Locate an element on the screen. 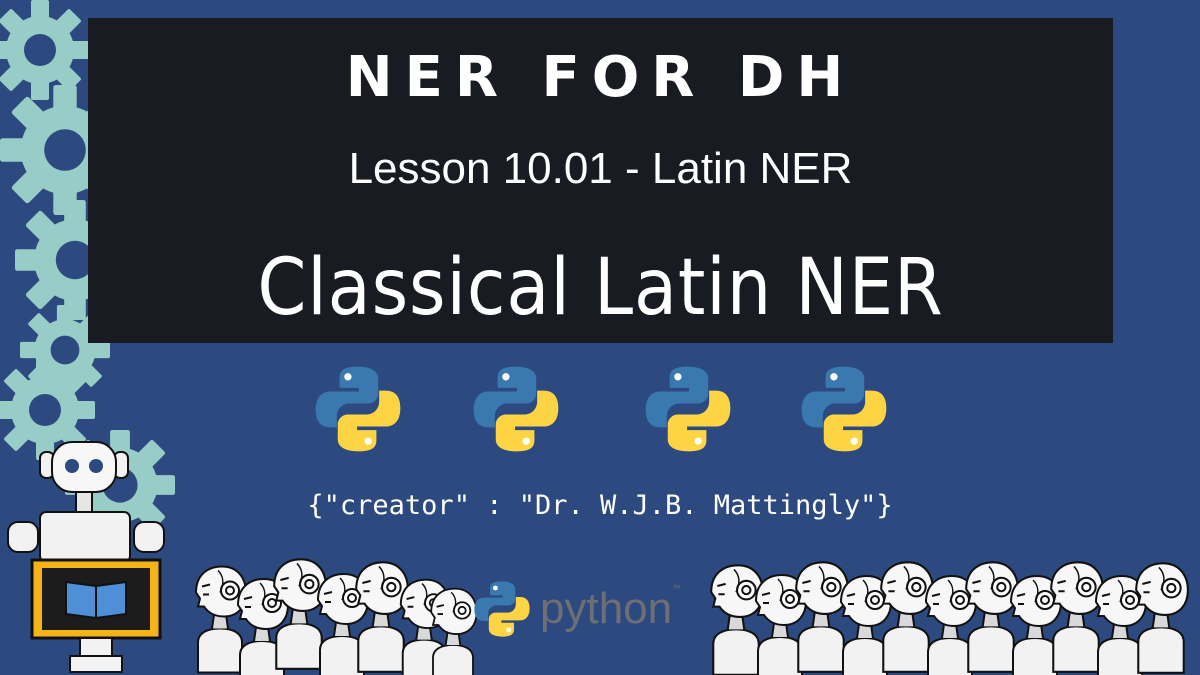  python-logo-icon is located at coordinates (502, 609).